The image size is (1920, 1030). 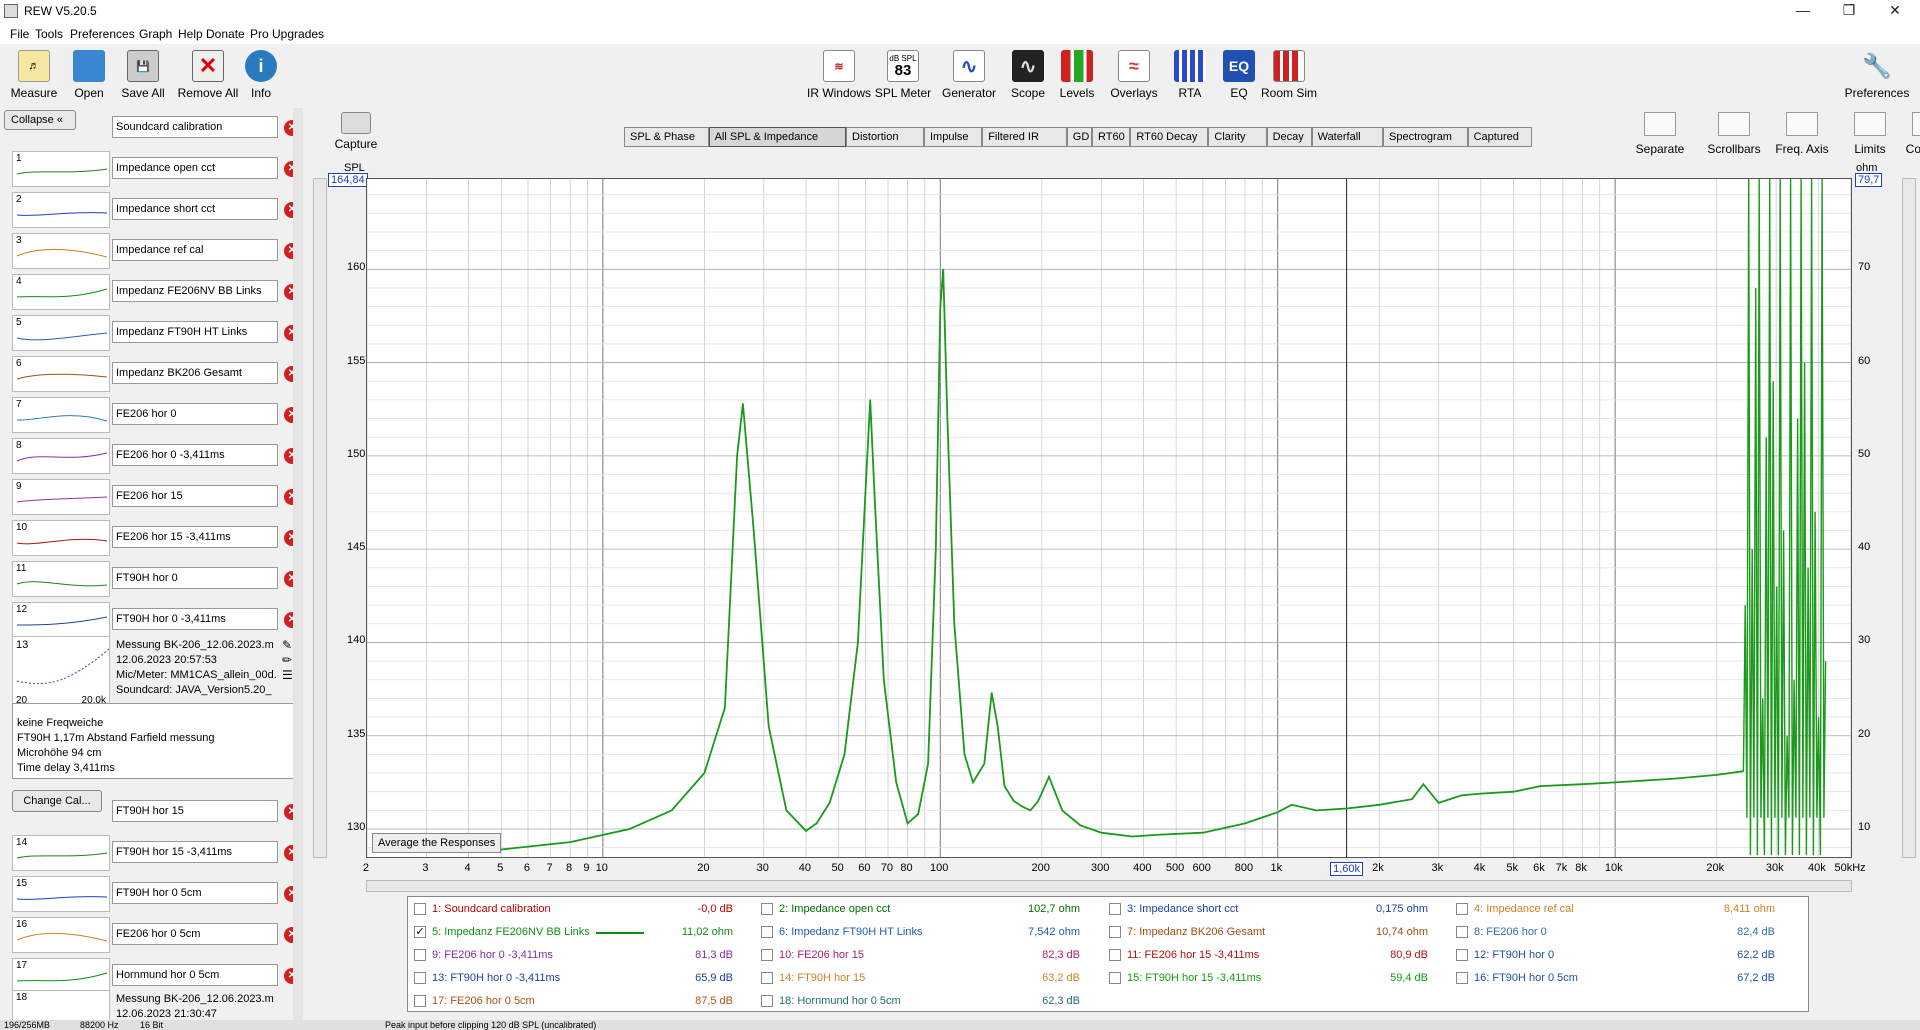 I want to click on edit-icon: ✎, so click(x=287, y=645).